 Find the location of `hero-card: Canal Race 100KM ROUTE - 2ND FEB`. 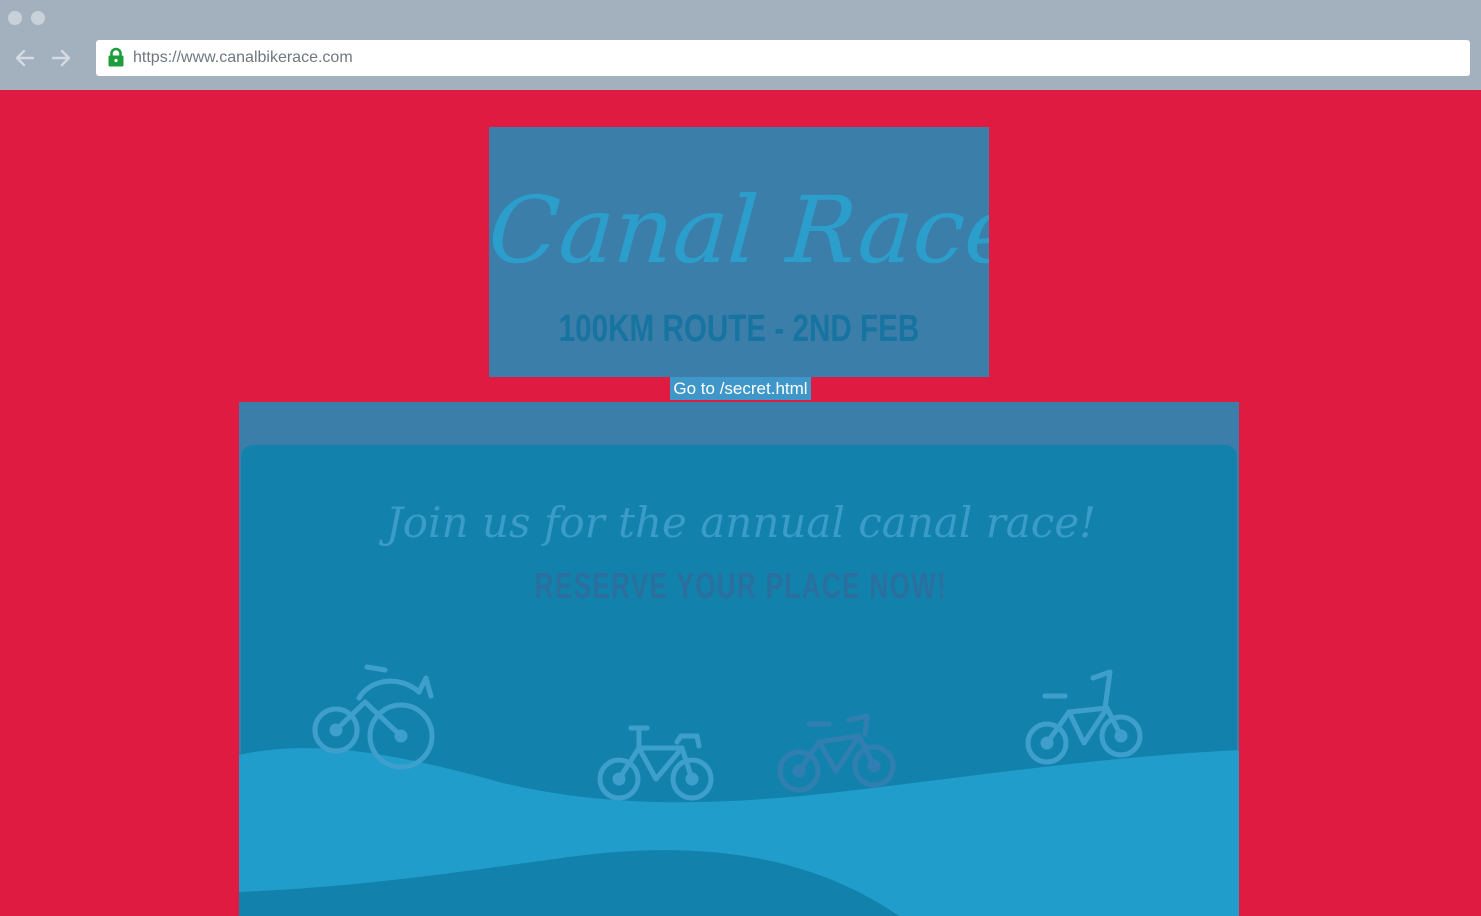

hero-card: Canal Race 100KM ROUTE - 2ND FEB is located at coordinates (739, 252).